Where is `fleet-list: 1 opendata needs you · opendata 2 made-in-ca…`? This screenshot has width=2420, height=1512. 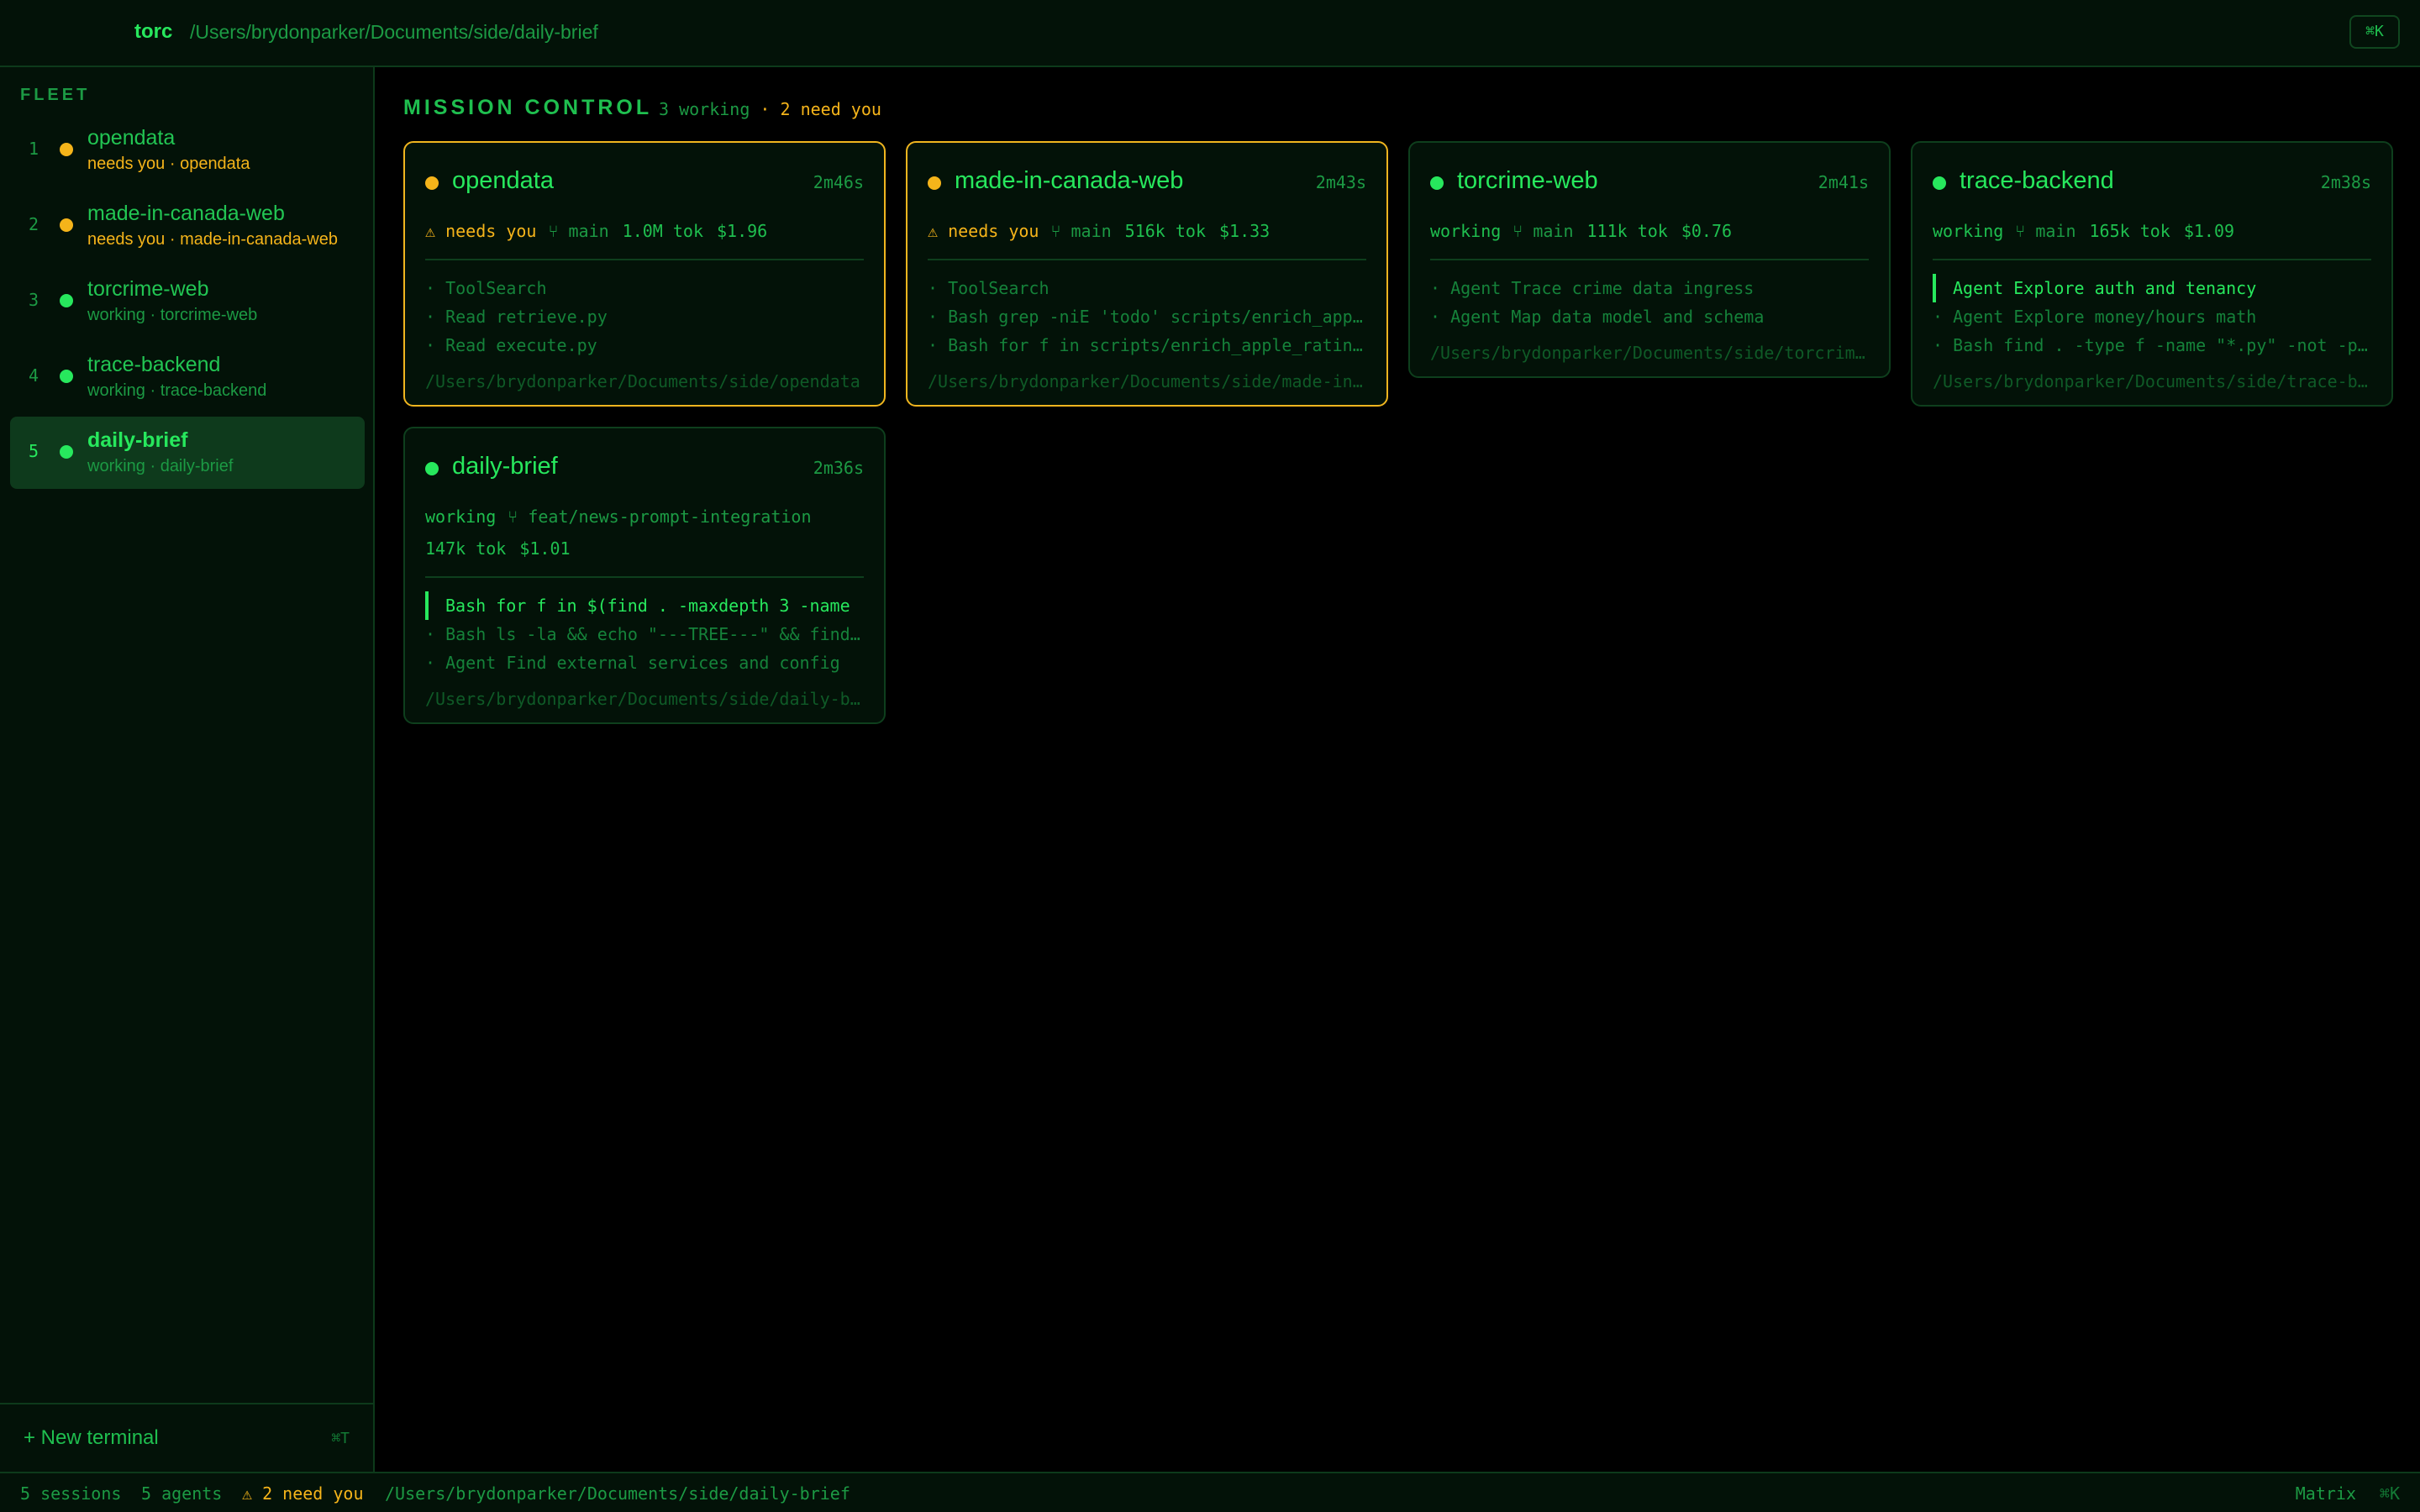
fleet-list: 1 opendata needs you · opendata 2 made-in-ca… is located at coordinates (187, 303).